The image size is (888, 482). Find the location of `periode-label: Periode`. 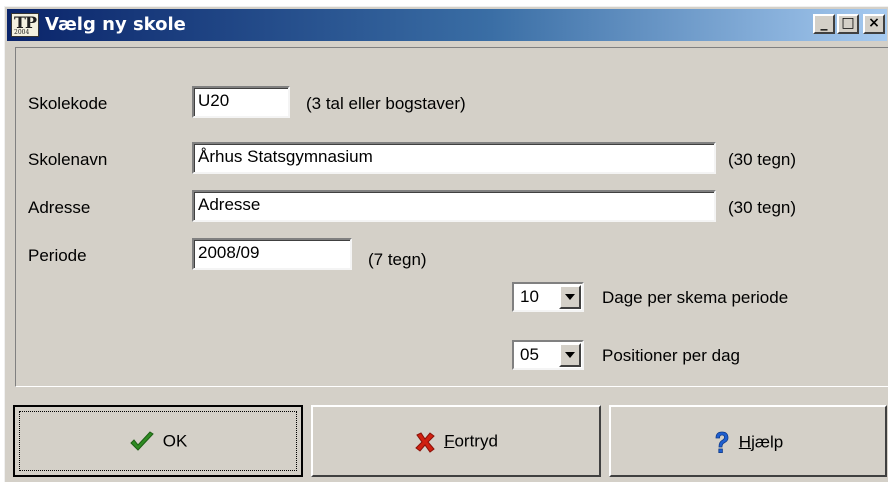

periode-label: Periode is located at coordinates (57, 255).